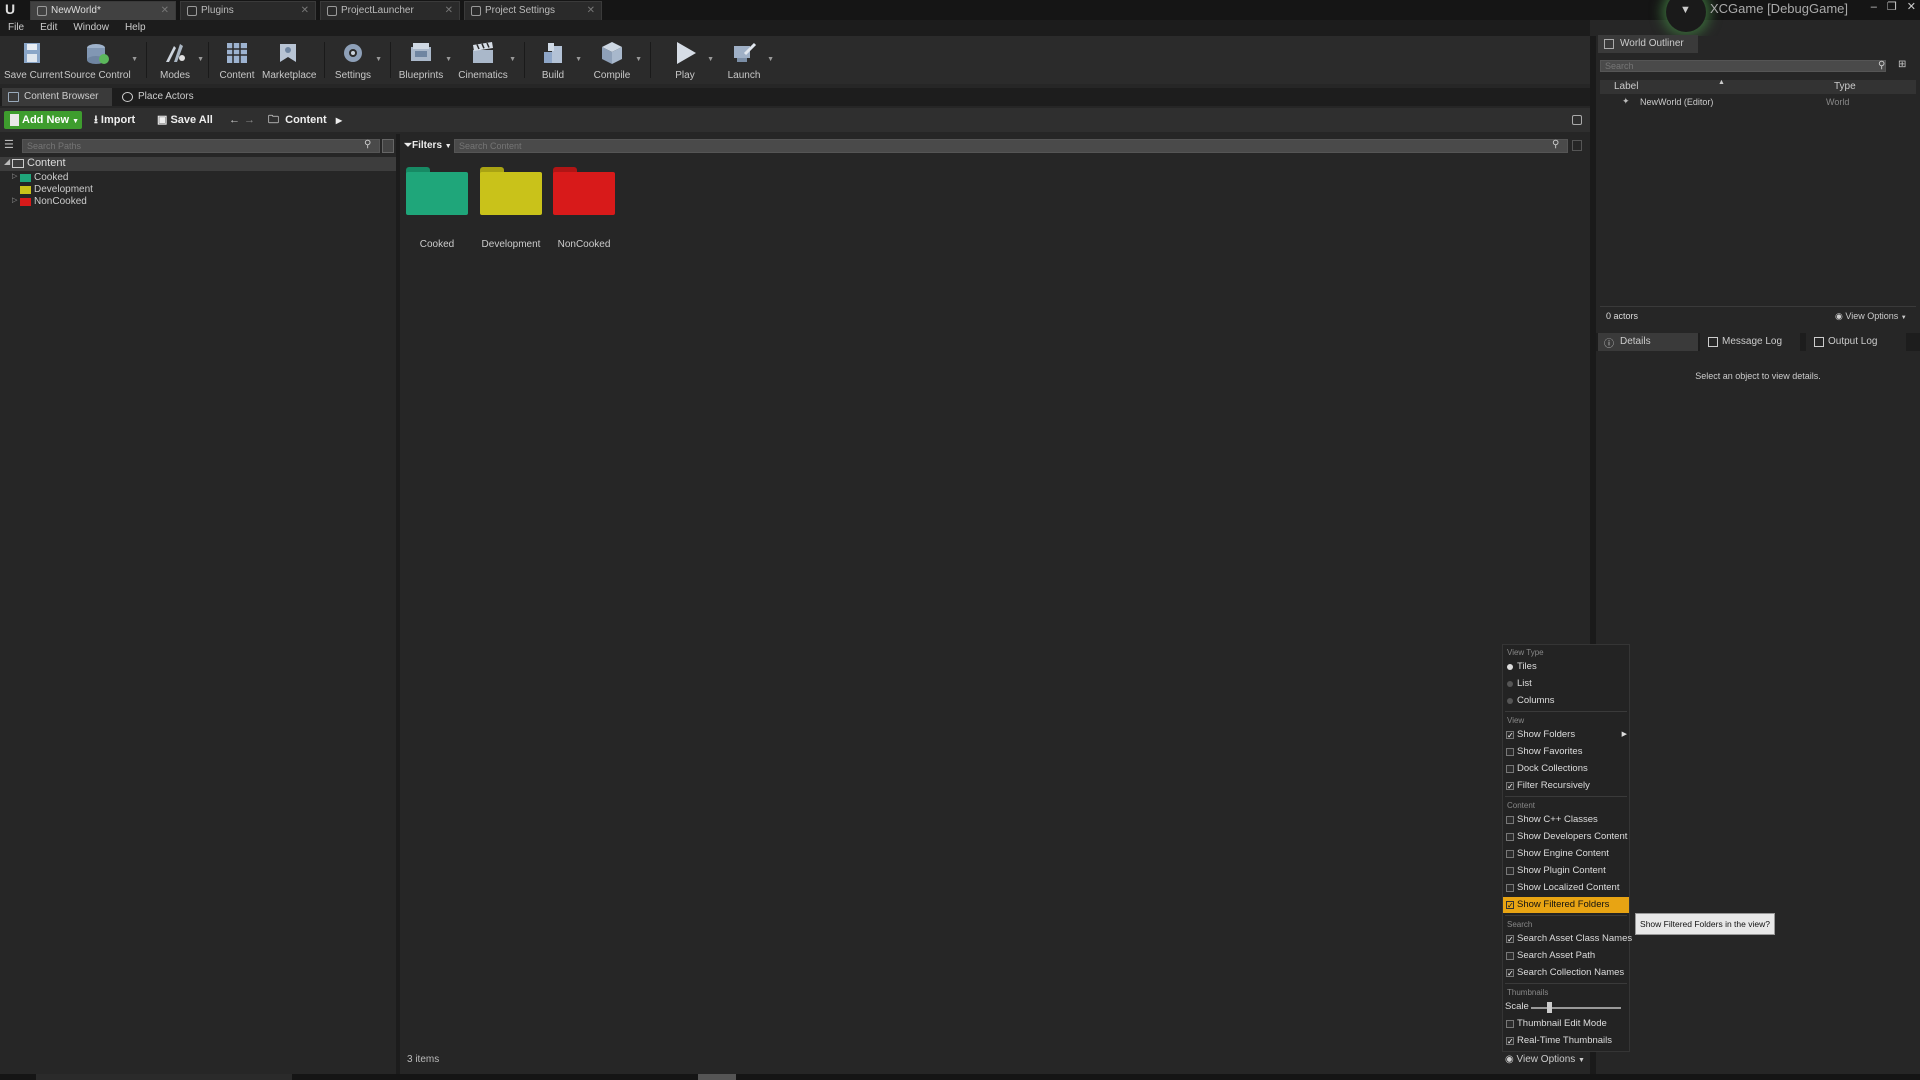 This screenshot has height=1080, width=1920. I want to click on marketplace-button: Marketplace, so click(289, 60).